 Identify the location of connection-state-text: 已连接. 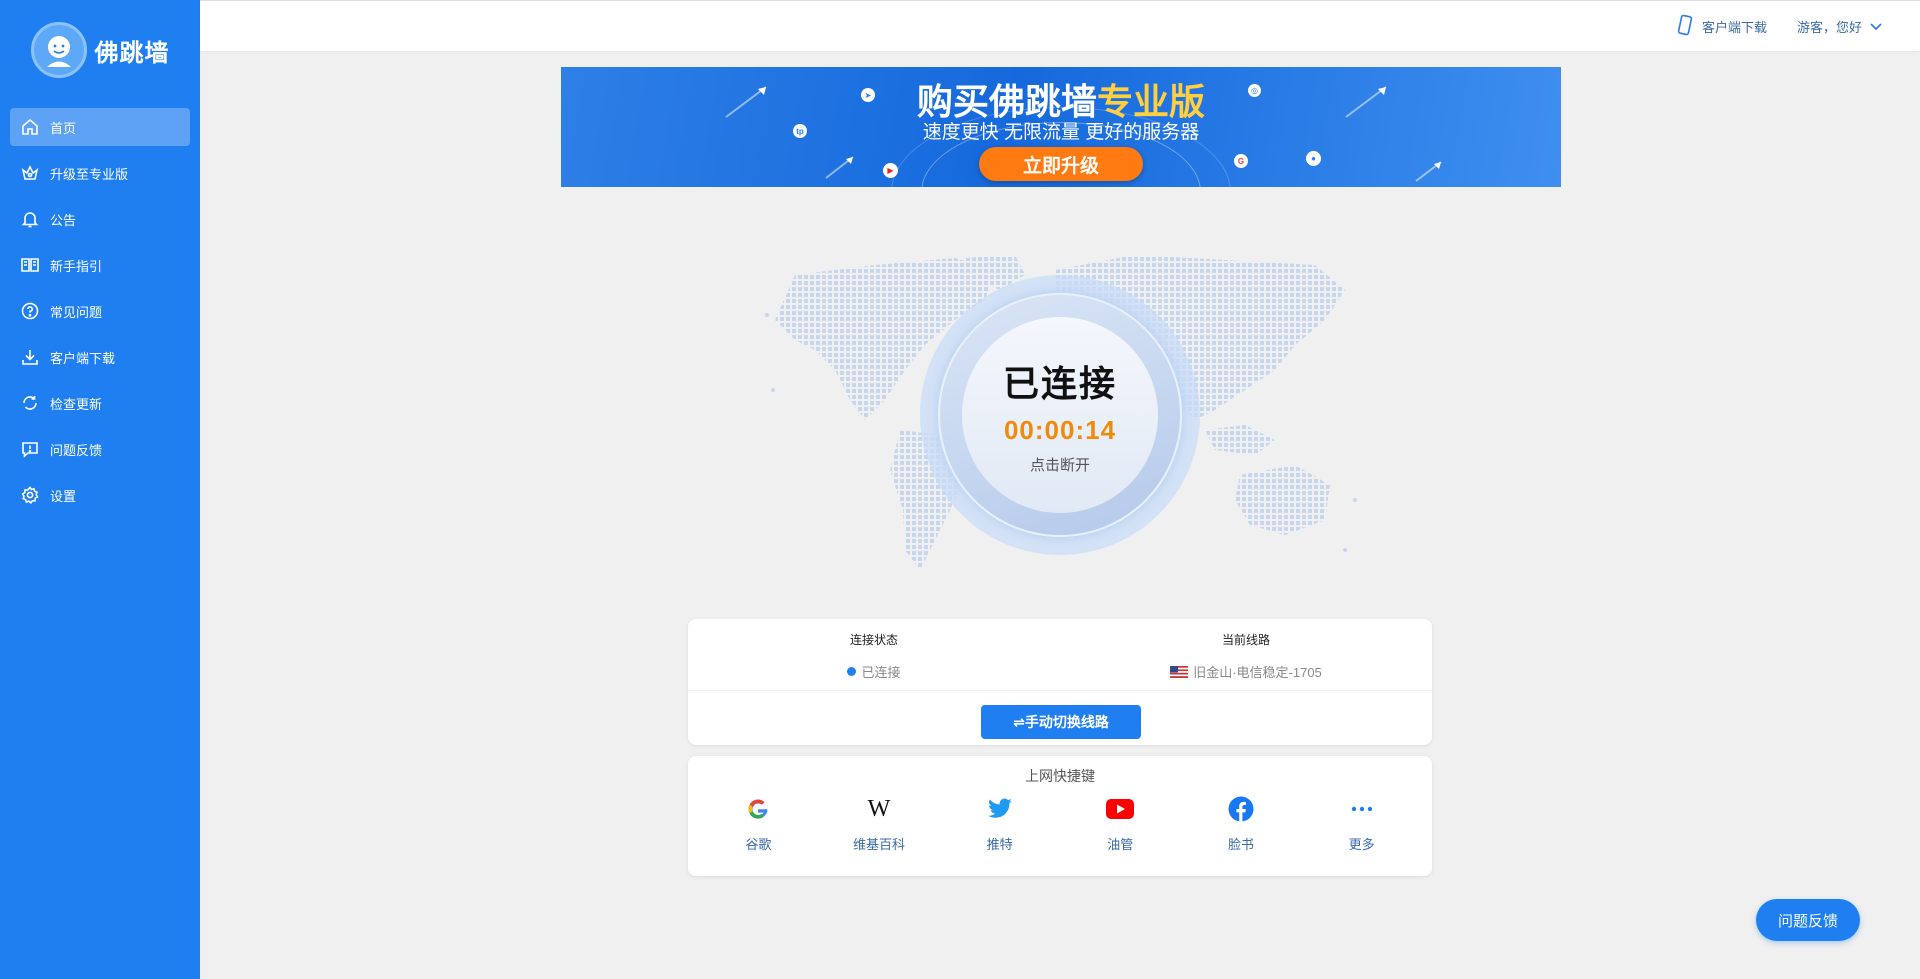
(881, 672).